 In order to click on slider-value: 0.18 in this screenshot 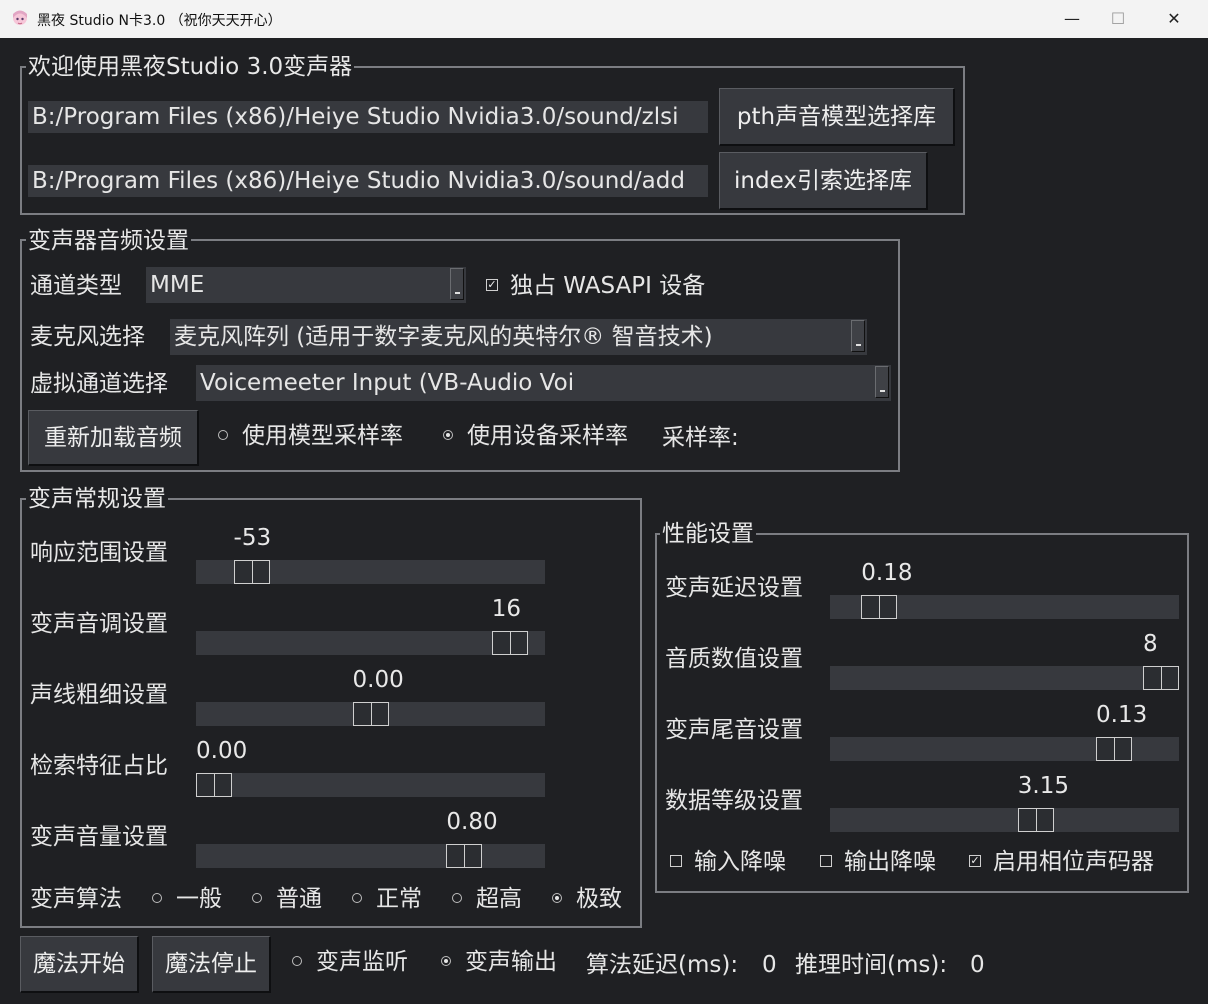, I will do `click(887, 573)`.